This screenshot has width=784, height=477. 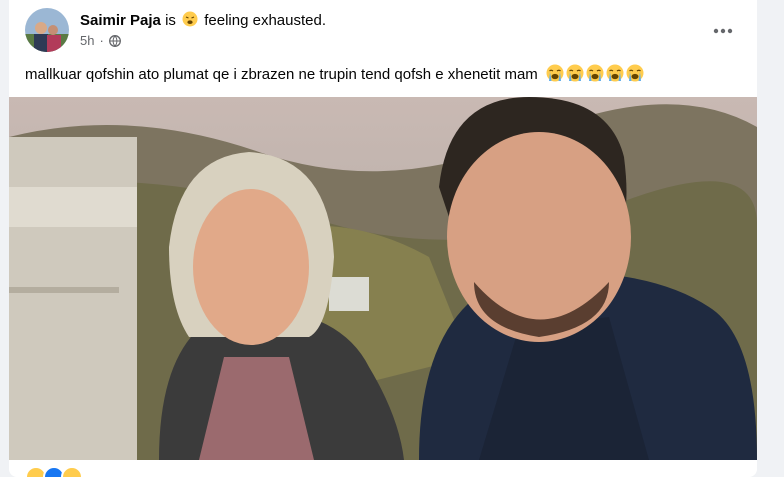 What do you see at coordinates (265, 20) in the screenshot?
I see `feeling-text: feeling exhausted.` at bounding box center [265, 20].